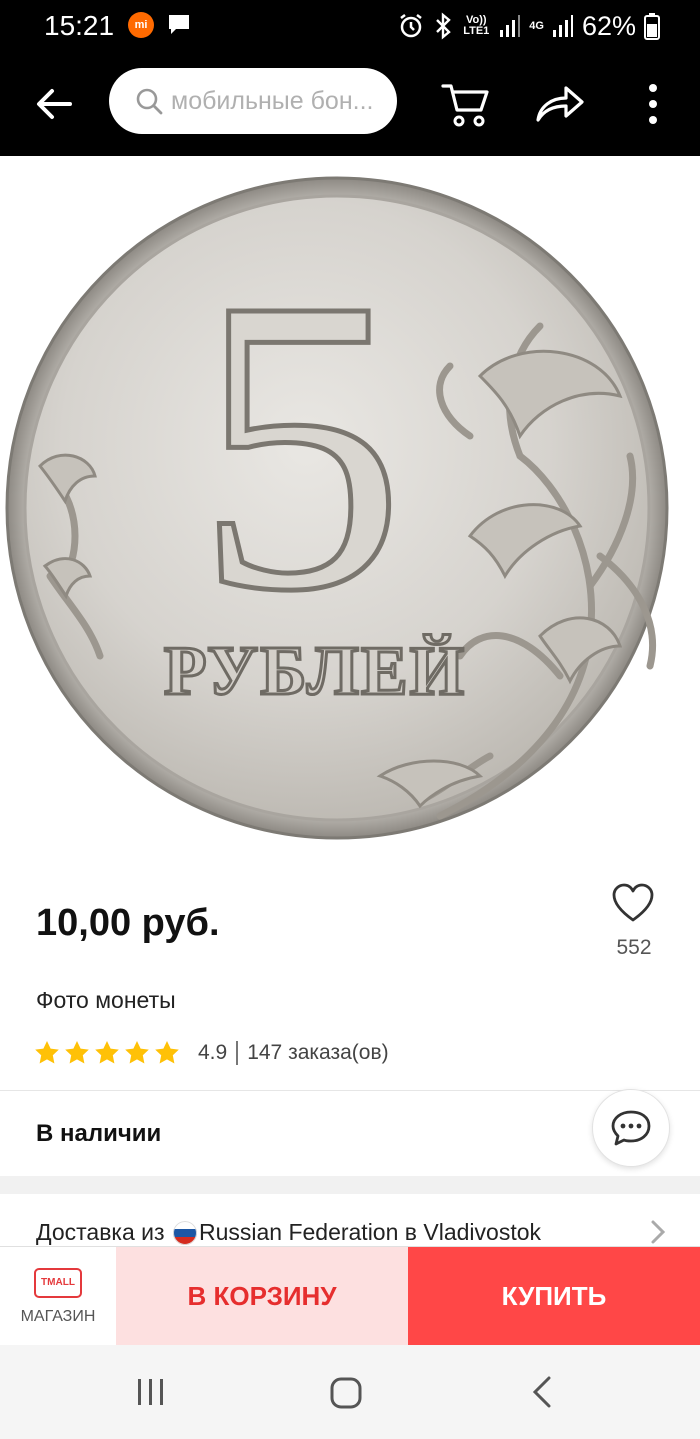 The width and height of the screenshot is (700, 1439). What do you see at coordinates (350, 1090) in the screenshot?
I see `divider` at bounding box center [350, 1090].